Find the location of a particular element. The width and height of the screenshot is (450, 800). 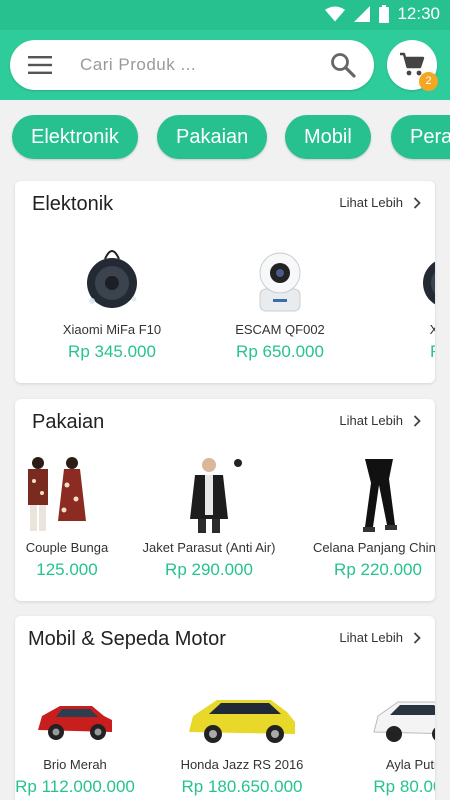

product-price: Rp 180.650.000 is located at coordinates (242, 786).